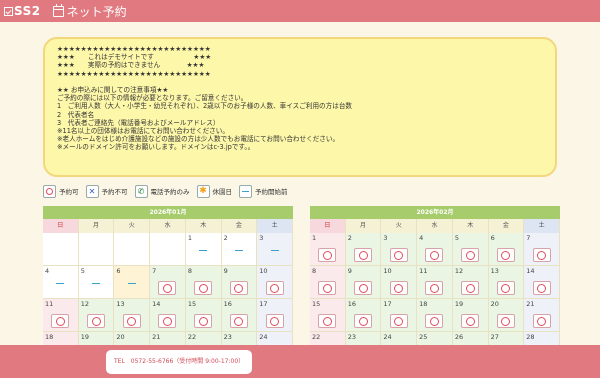 Image resolution: width=600 pixels, height=378 pixels. Describe the element at coordinates (351, 337) in the screenshot. I see `day-number: 23` at that location.